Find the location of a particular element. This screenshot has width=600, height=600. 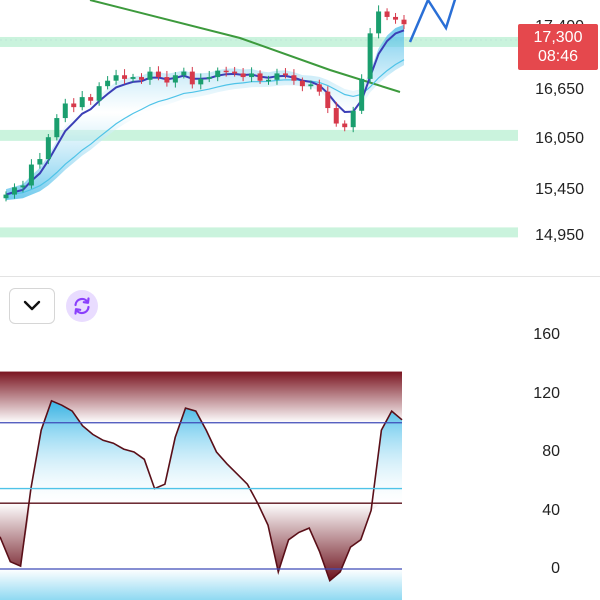

collapse-button is located at coordinates (32, 306).